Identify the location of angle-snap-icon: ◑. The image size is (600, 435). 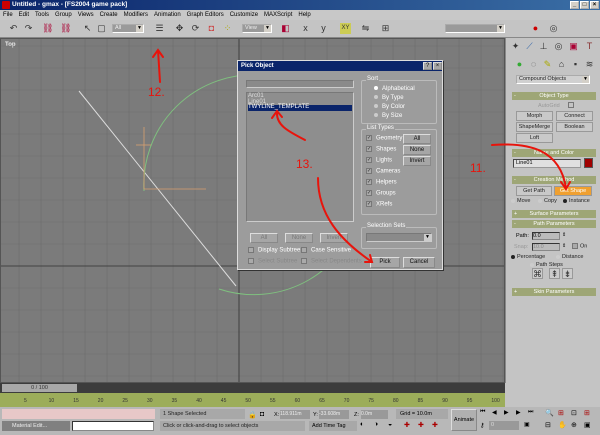
(376, 424).